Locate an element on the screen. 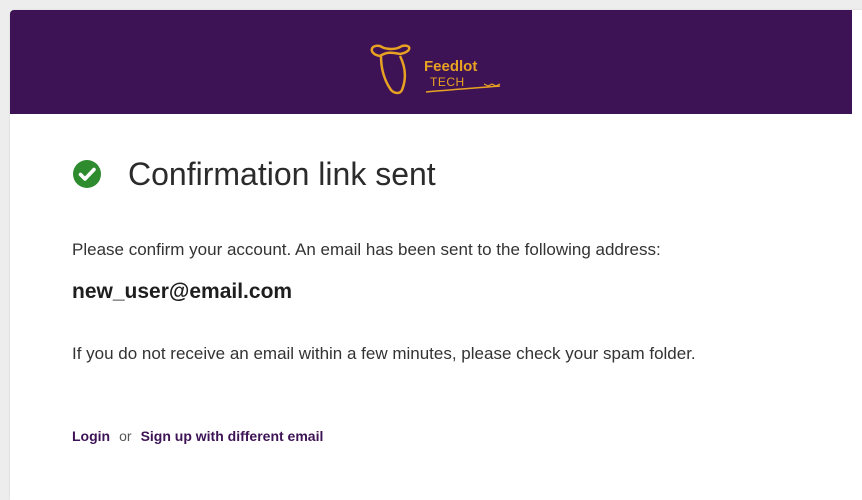  email-address: new_user@email.com is located at coordinates (182, 291).